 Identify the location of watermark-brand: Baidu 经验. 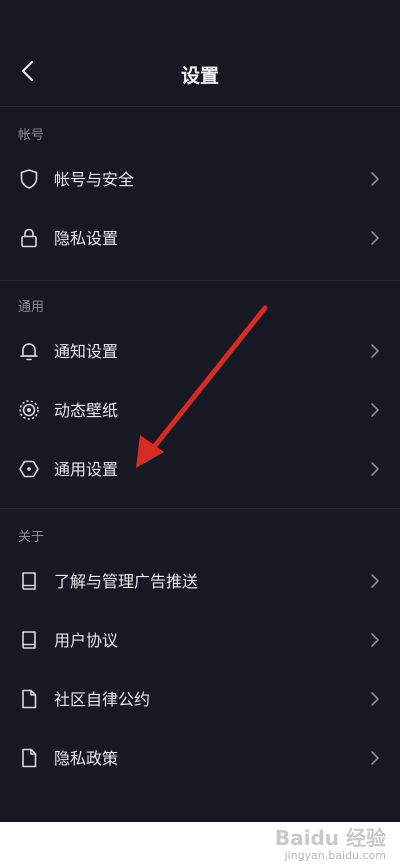
(330, 838).